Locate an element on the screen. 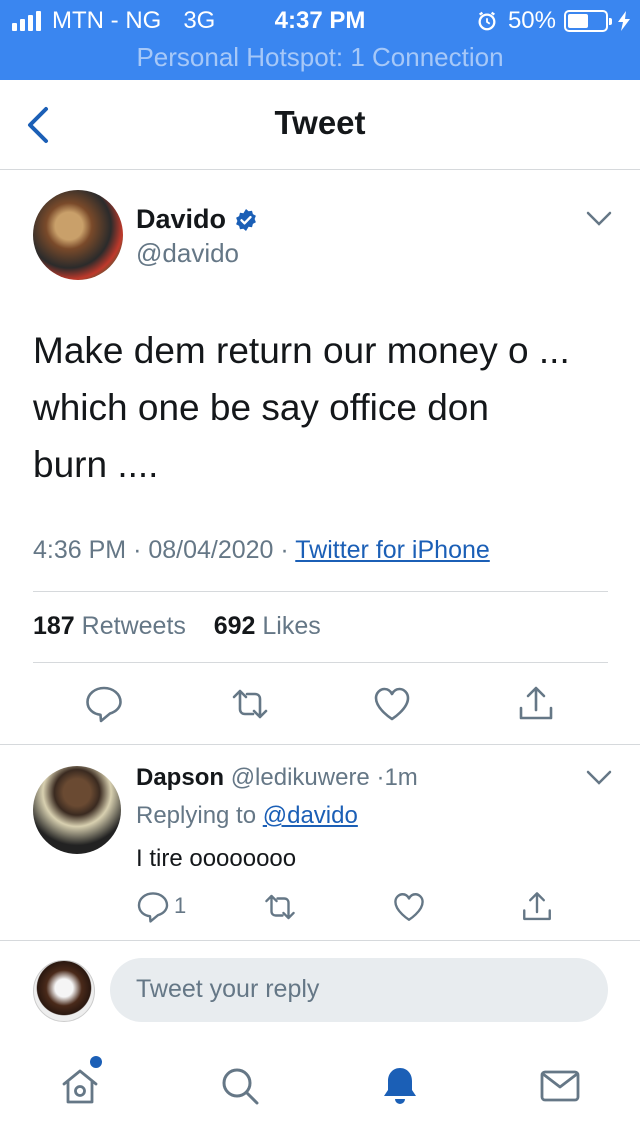  author-handle: @davido is located at coordinates (187, 253).